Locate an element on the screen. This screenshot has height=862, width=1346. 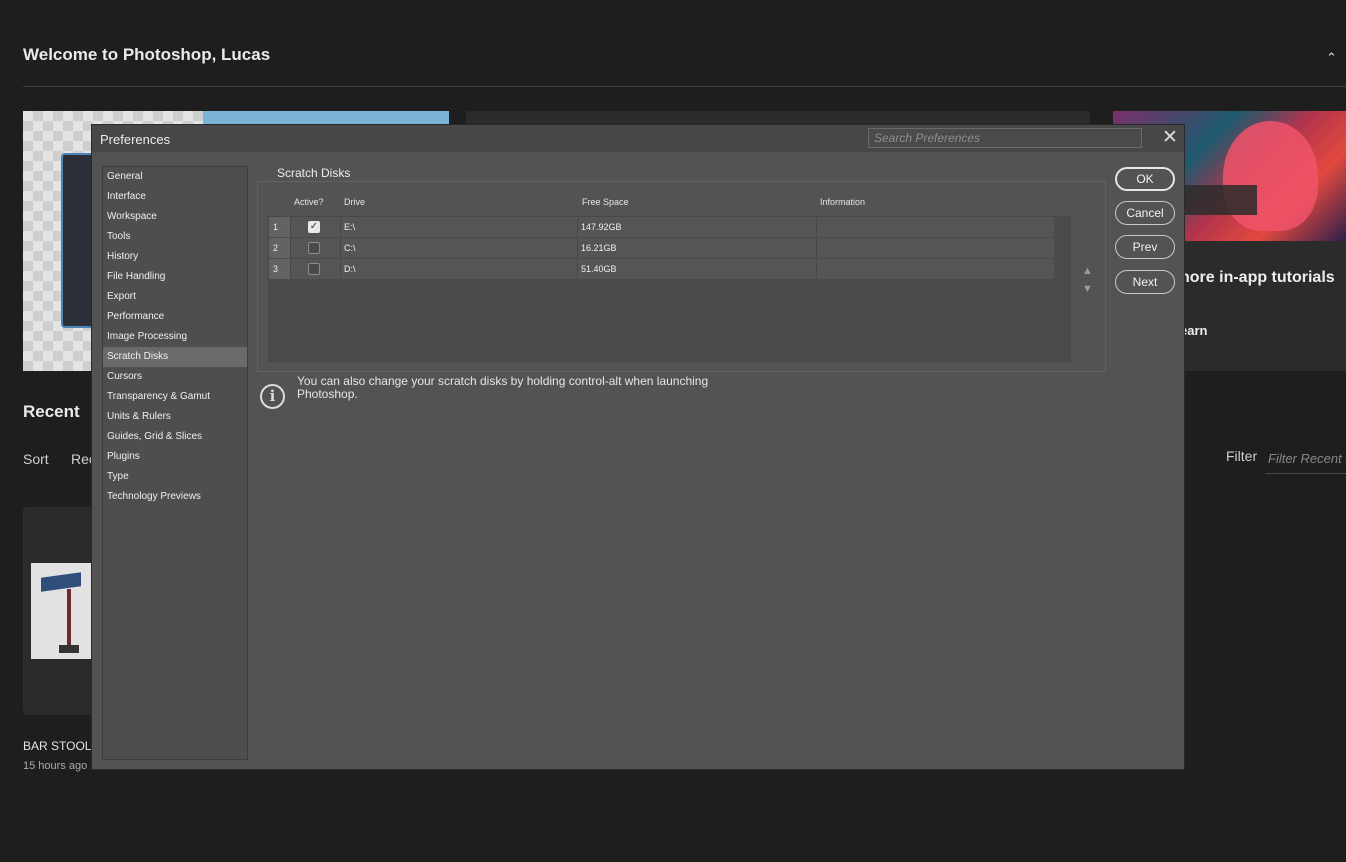
table-row: 2 C:\ 16.21GB is located at coordinates (661, 248).